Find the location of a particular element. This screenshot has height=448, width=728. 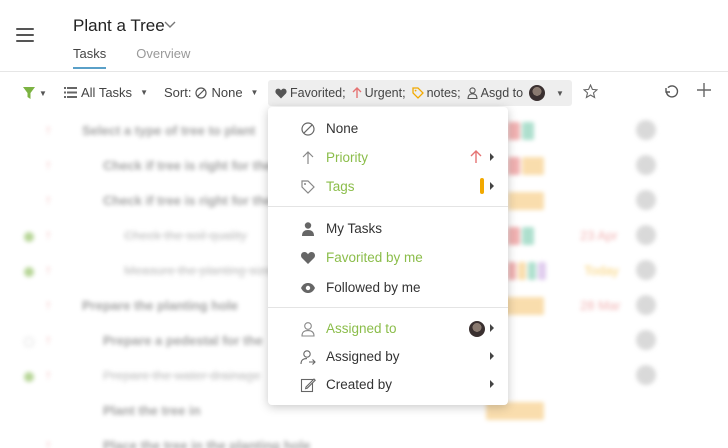

add-icon is located at coordinates (704, 92).